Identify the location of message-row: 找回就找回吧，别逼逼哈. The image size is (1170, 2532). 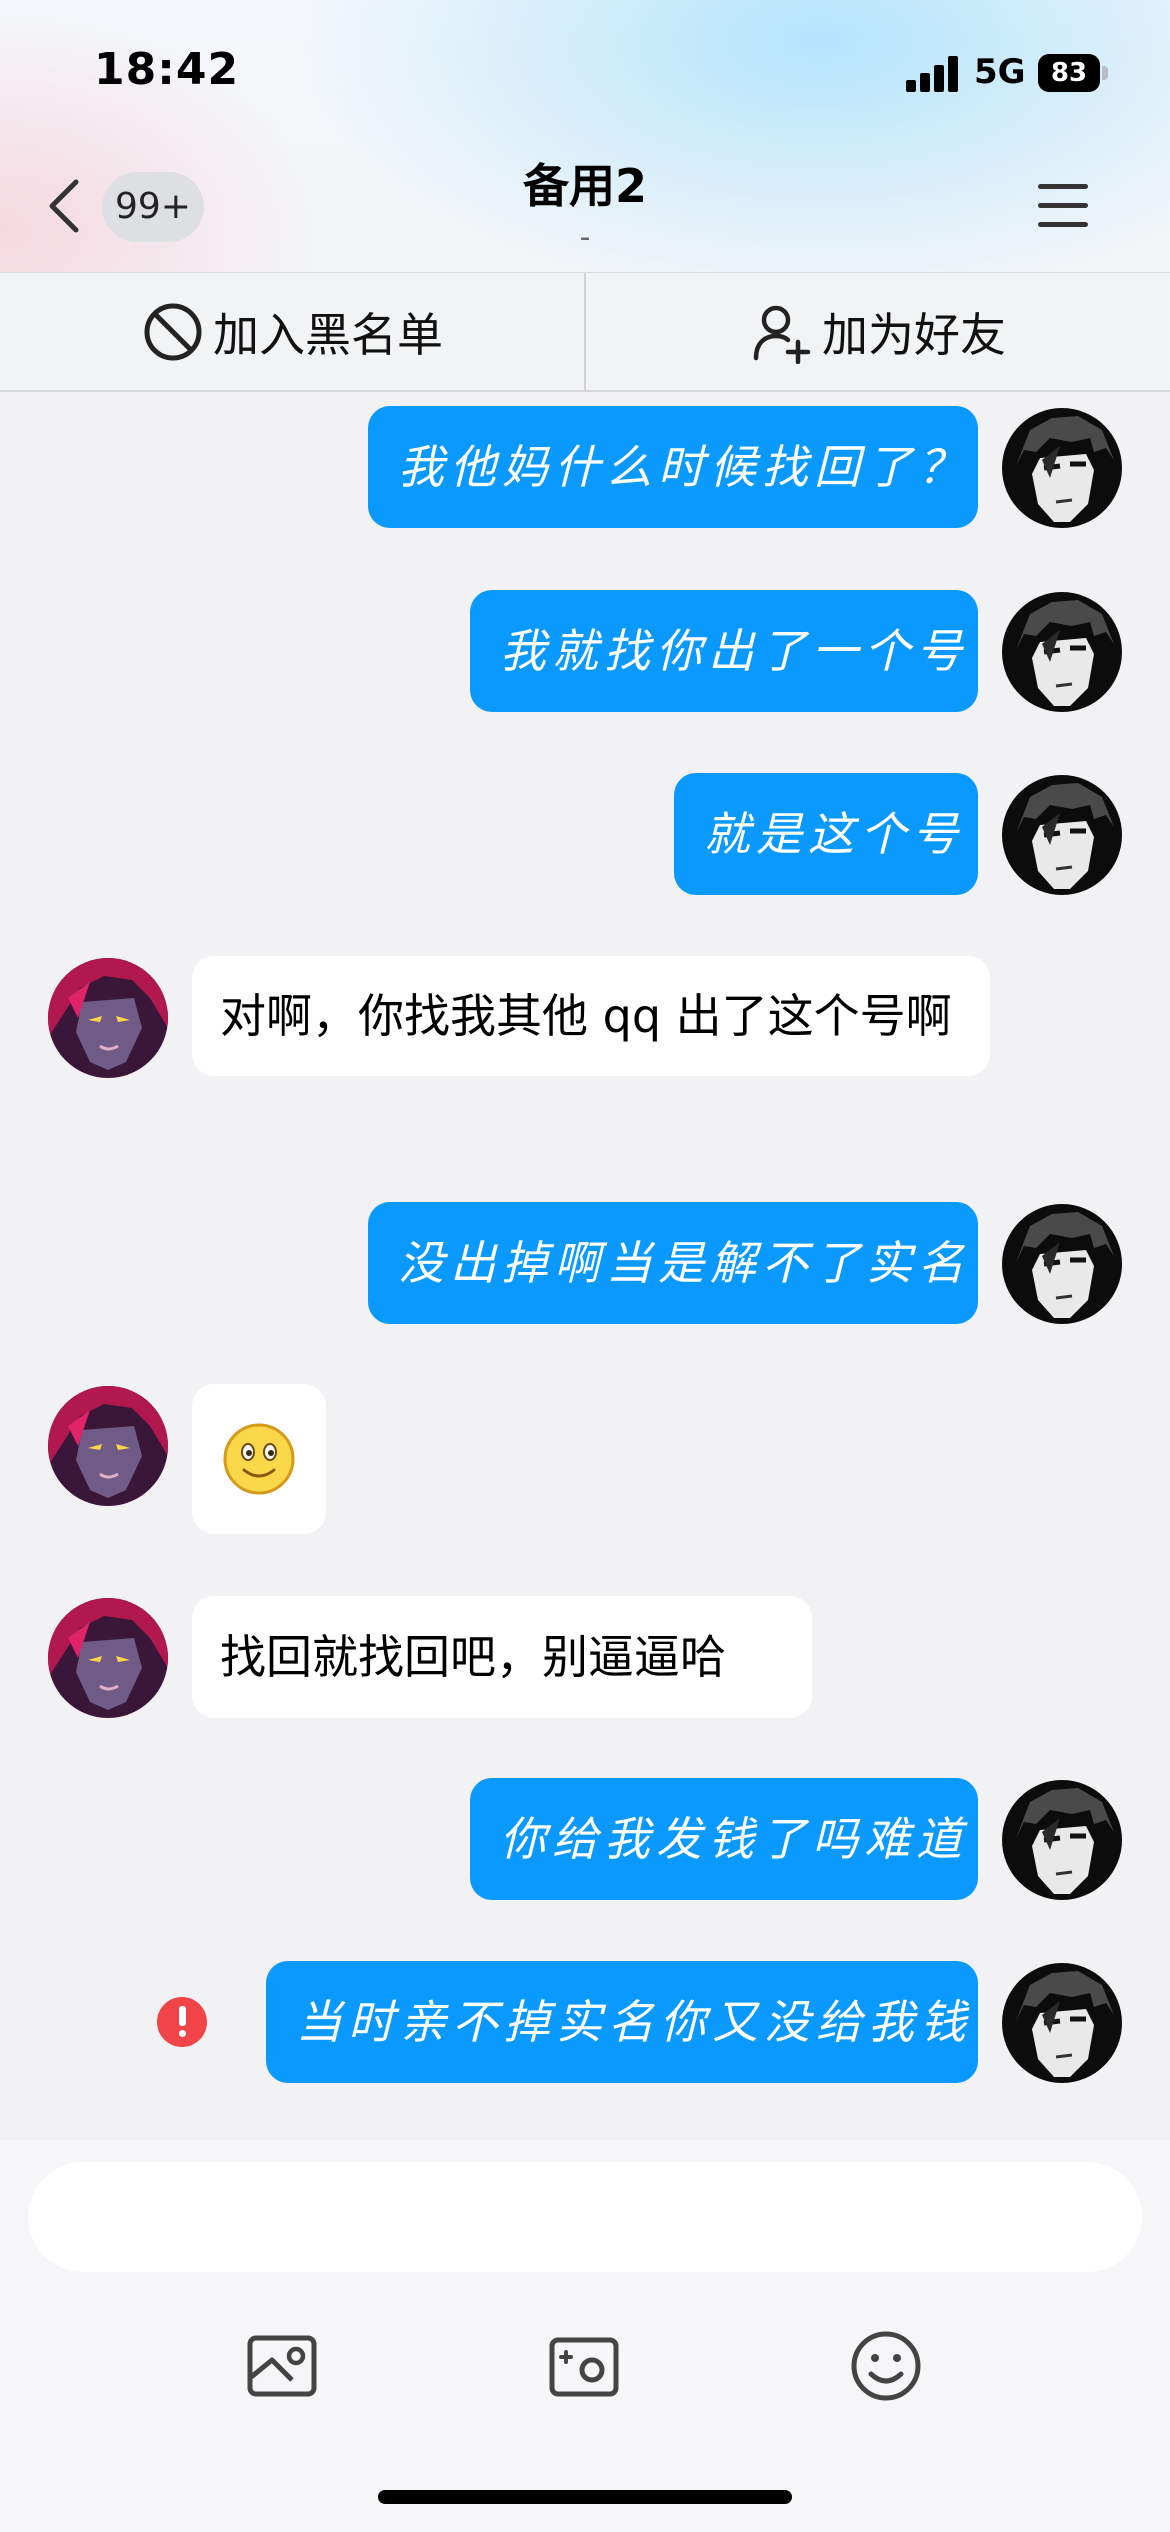
(585, 1658).